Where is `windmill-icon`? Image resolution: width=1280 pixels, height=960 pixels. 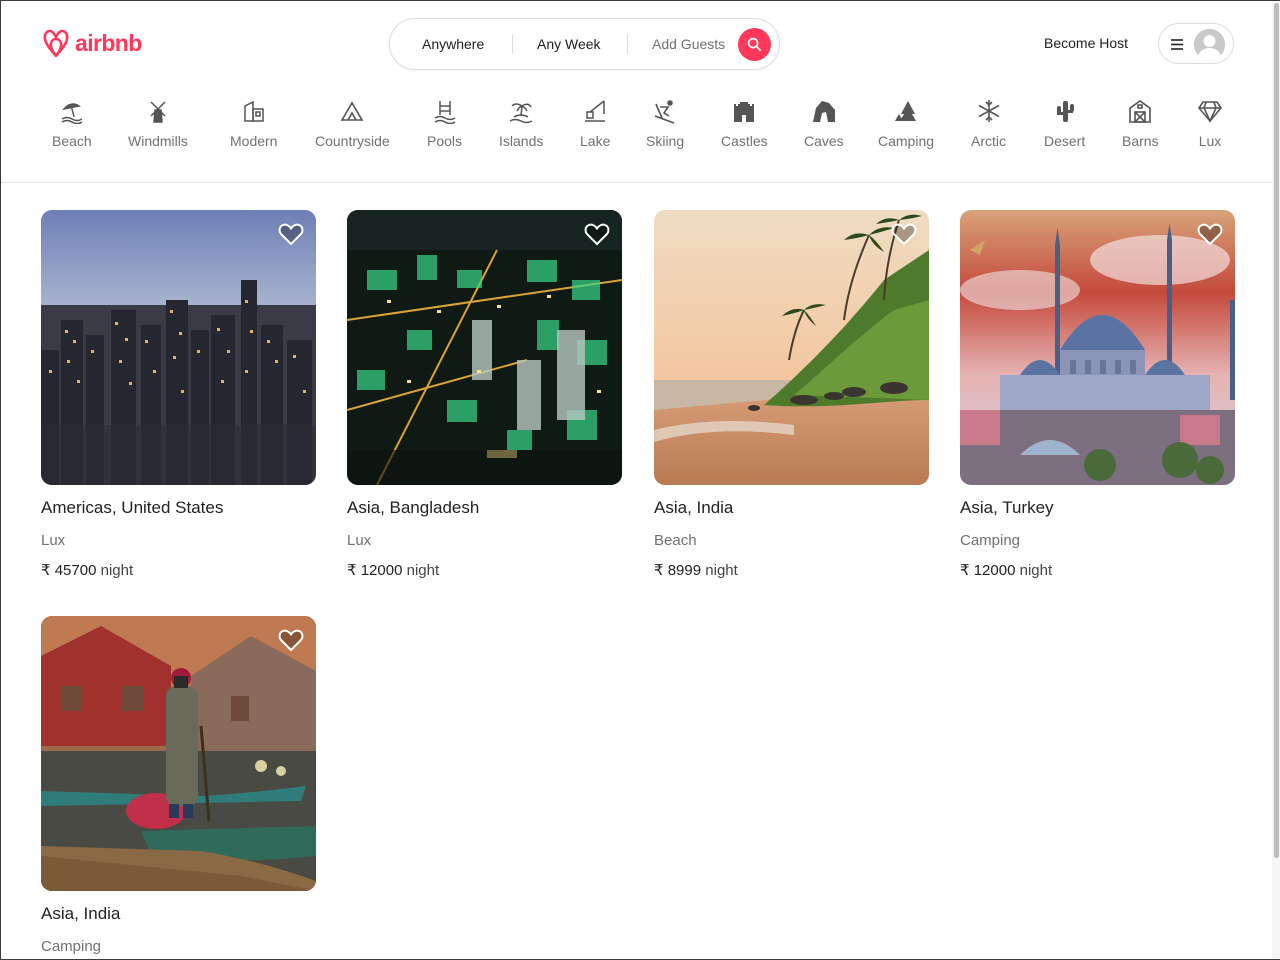 windmill-icon is located at coordinates (158, 111).